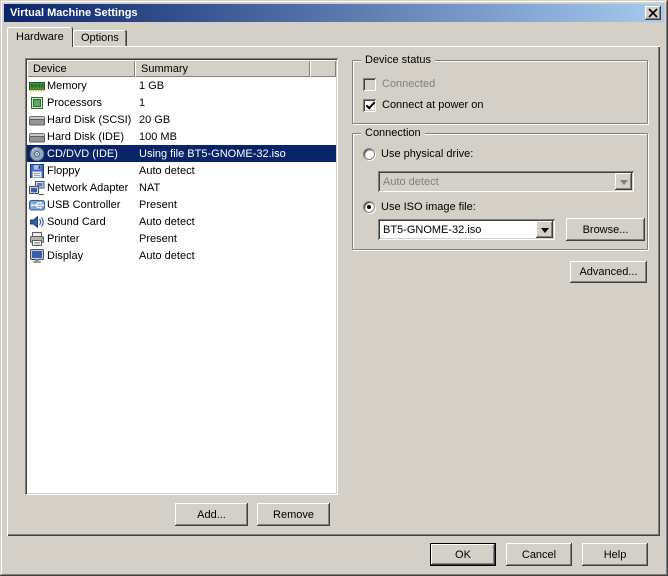 The height and width of the screenshot is (576, 668). I want to click on device-list-row: Processors 1, so click(181, 102).